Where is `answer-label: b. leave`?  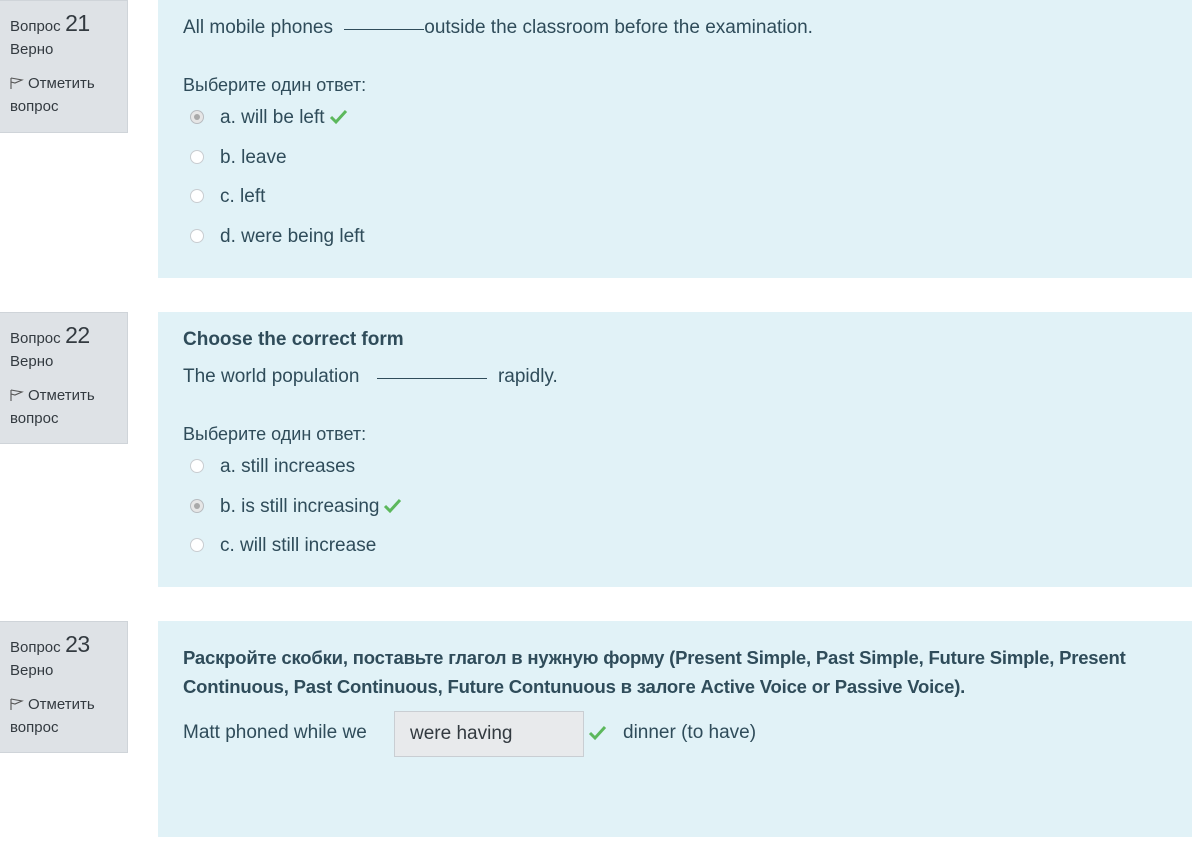 answer-label: b. leave is located at coordinates (253, 157).